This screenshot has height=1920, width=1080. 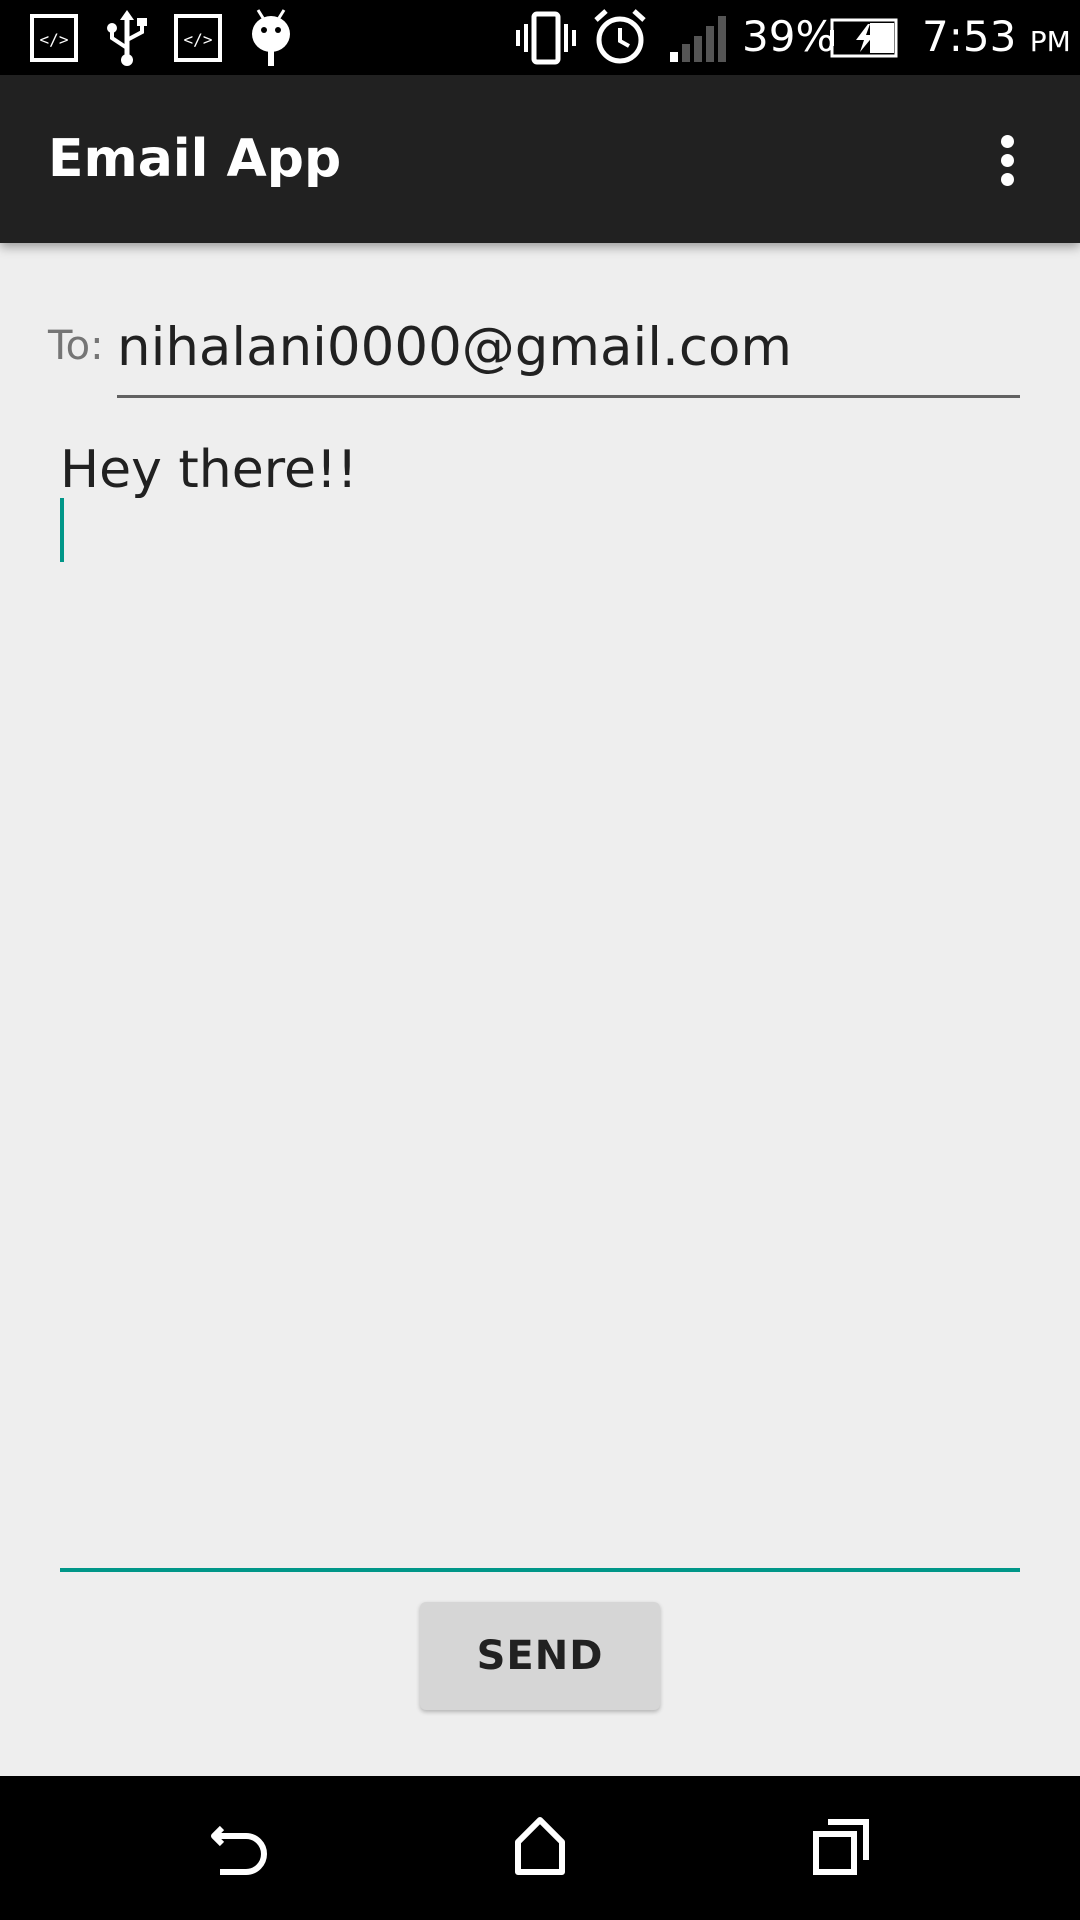 What do you see at coordinates (76, 346) in the screenshot?
I see `to-label: To:` at bounding box center [76, 346].